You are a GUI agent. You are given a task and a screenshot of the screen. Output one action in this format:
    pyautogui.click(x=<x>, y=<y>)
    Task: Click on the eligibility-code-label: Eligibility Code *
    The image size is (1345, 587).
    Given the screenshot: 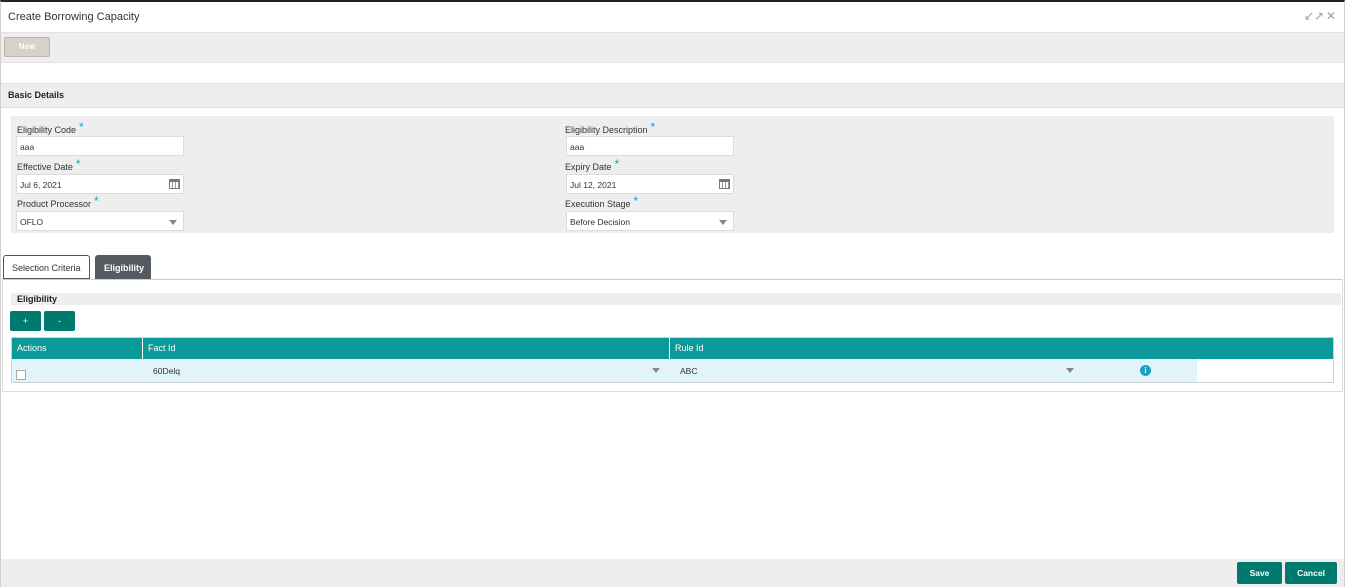 What is the action you would take?
    pyautogui.click(x=50, y=127)
    